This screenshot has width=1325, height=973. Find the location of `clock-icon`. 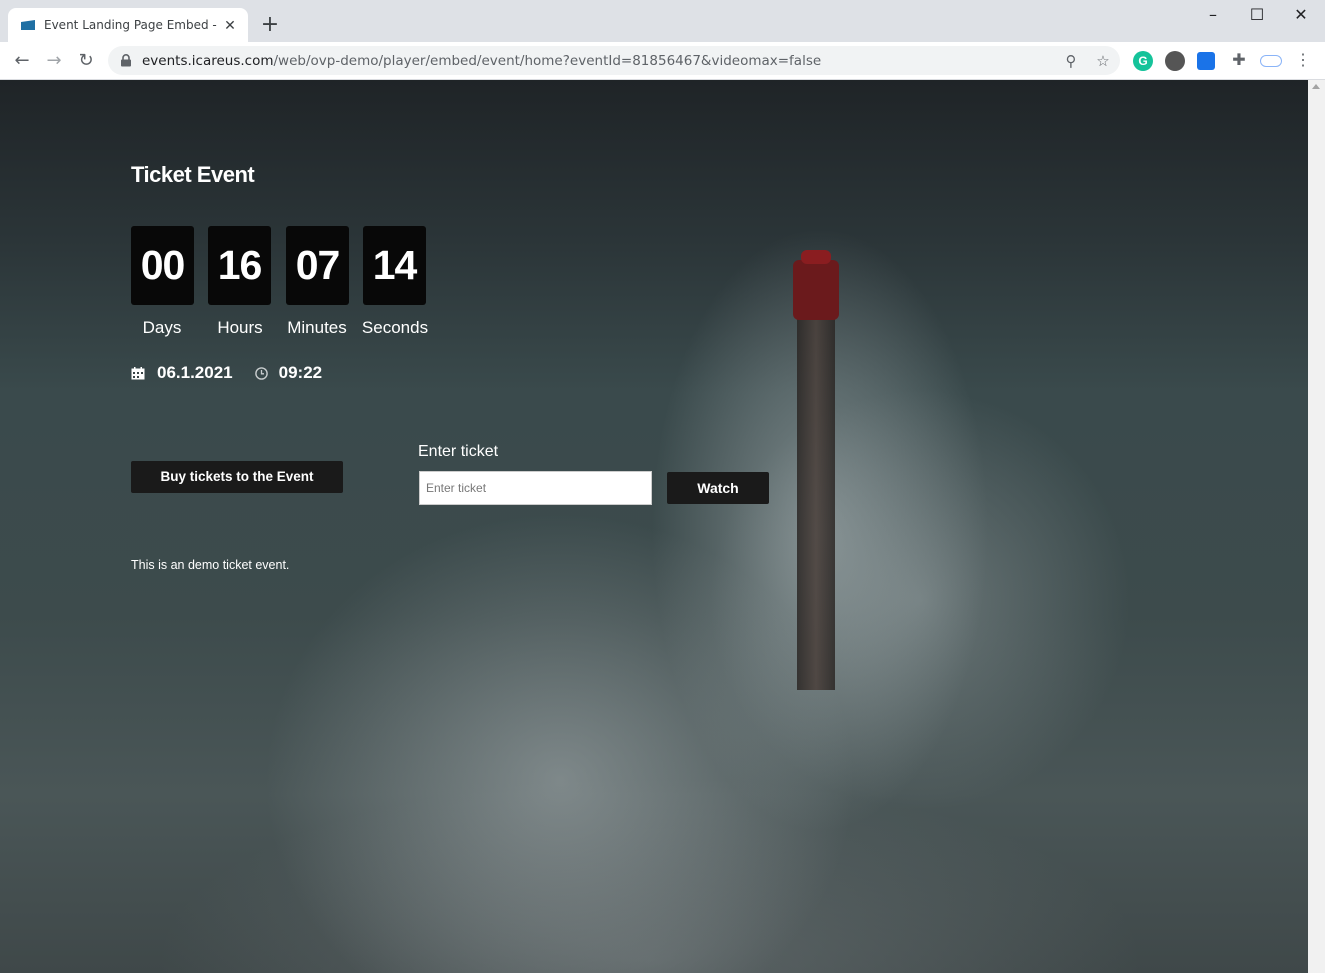

clock-icon is located at coordinates (261, 373).